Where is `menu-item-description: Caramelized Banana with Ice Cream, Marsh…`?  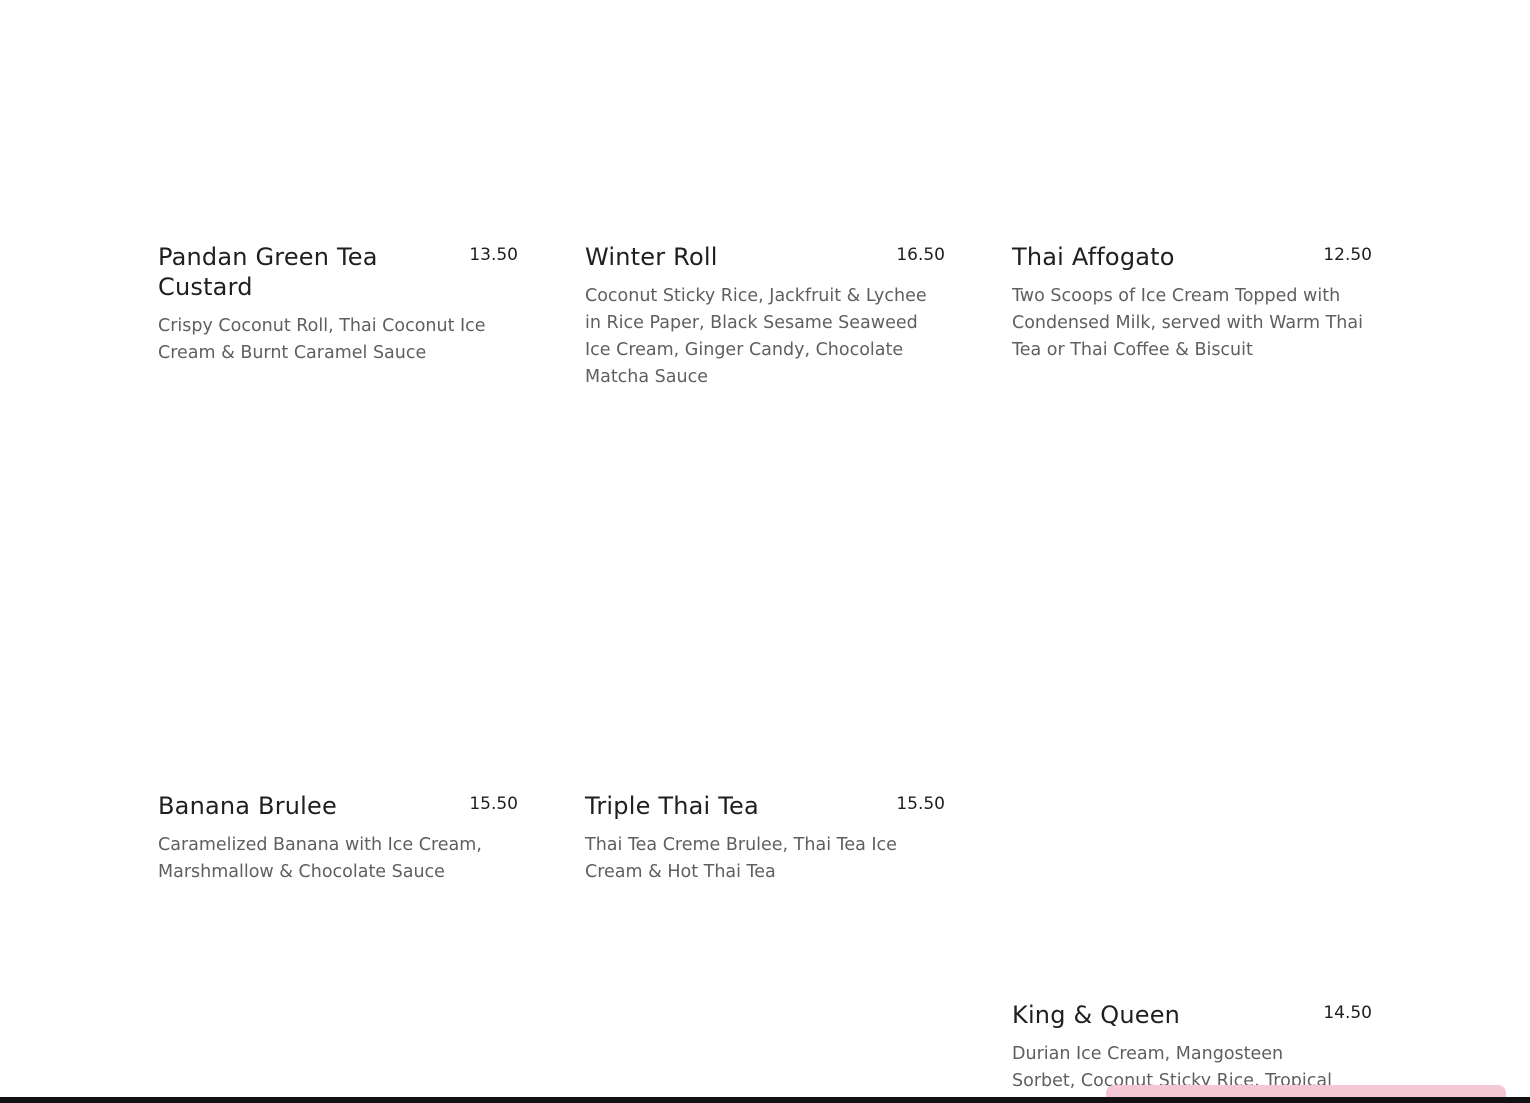 menu-item-description: Caramelized Banana with Ice Cream, Marsh… is located at coordinates (320, 858).